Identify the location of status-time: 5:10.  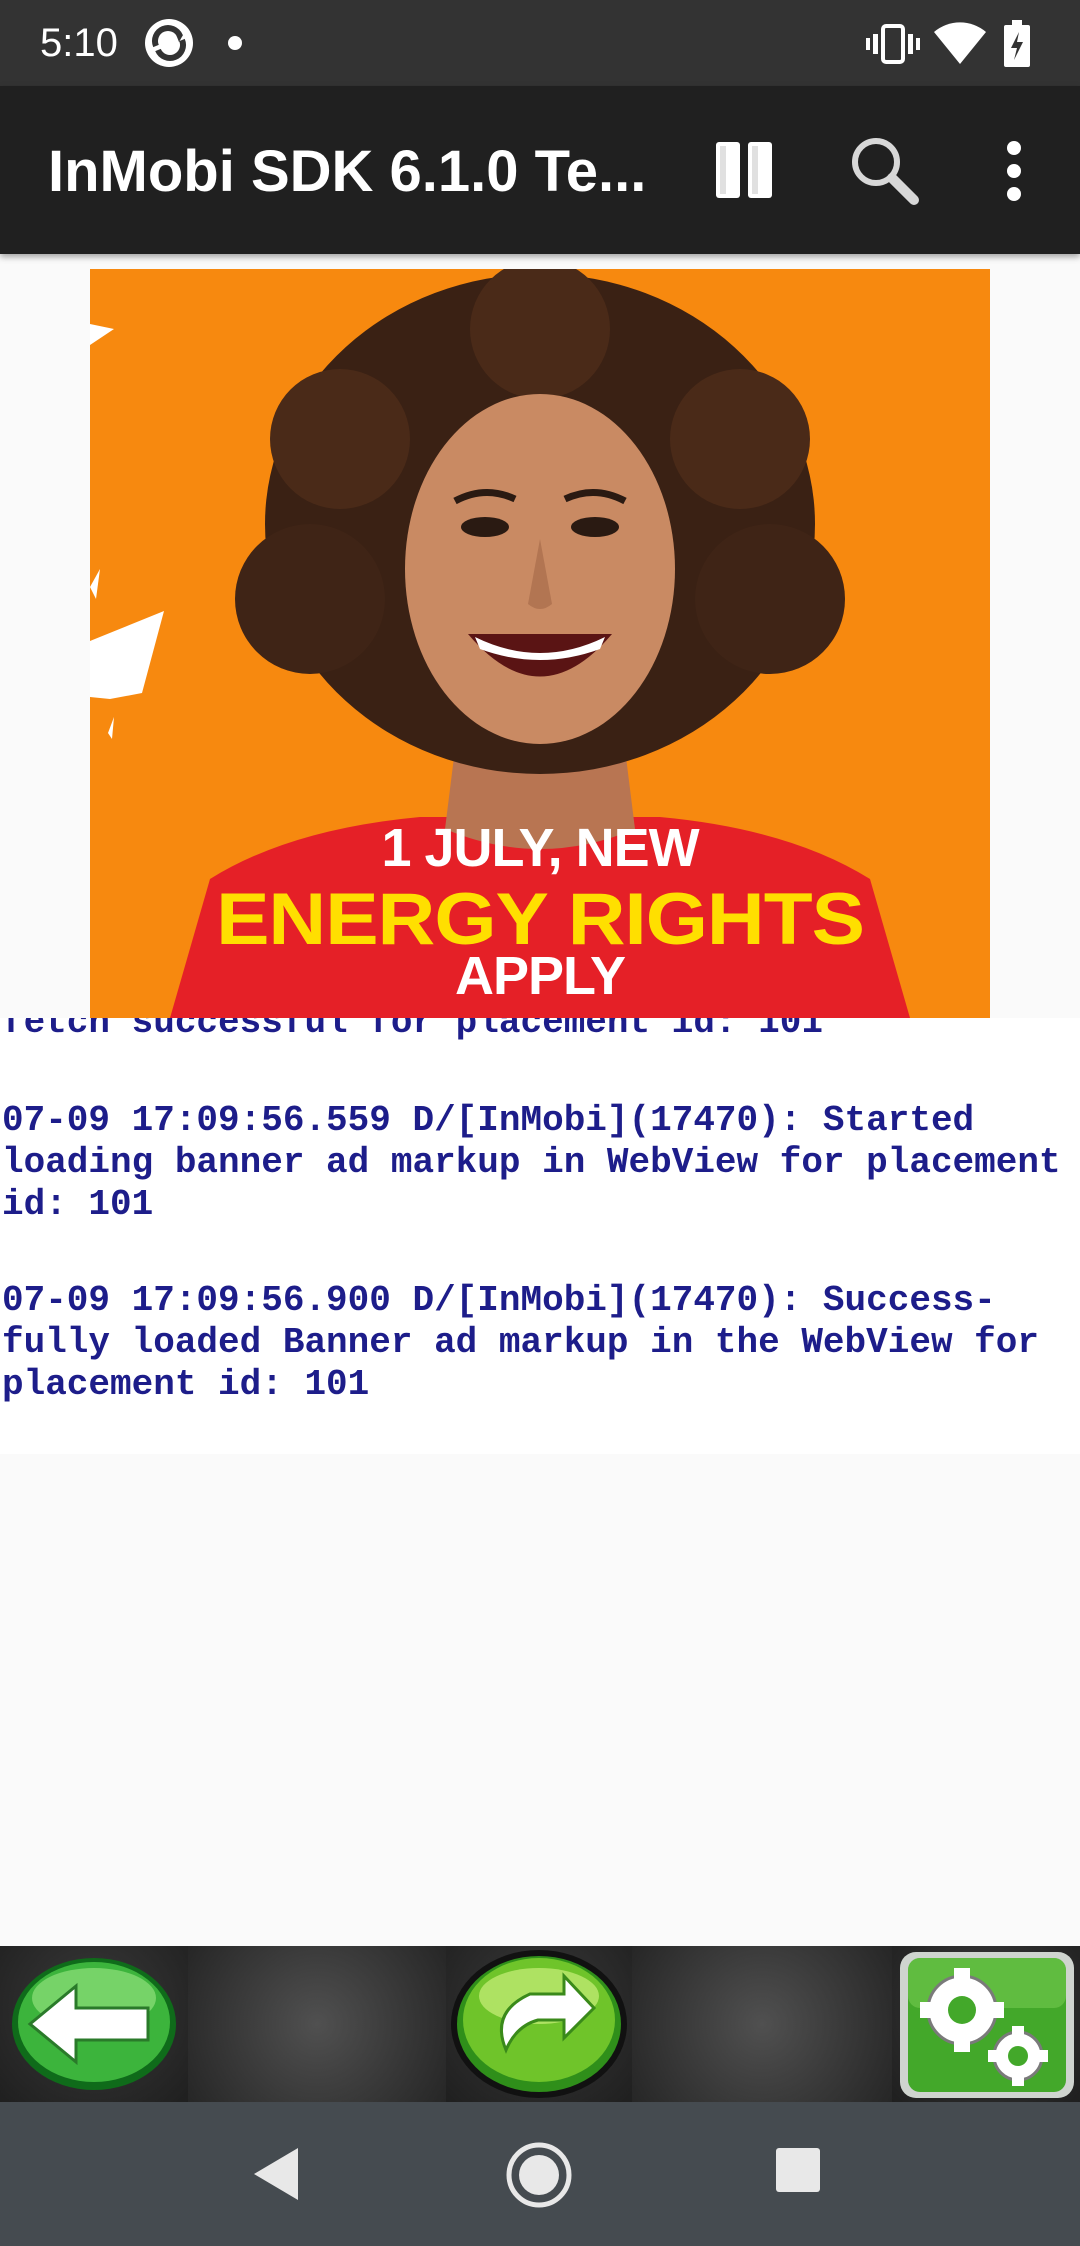
(79, 43).